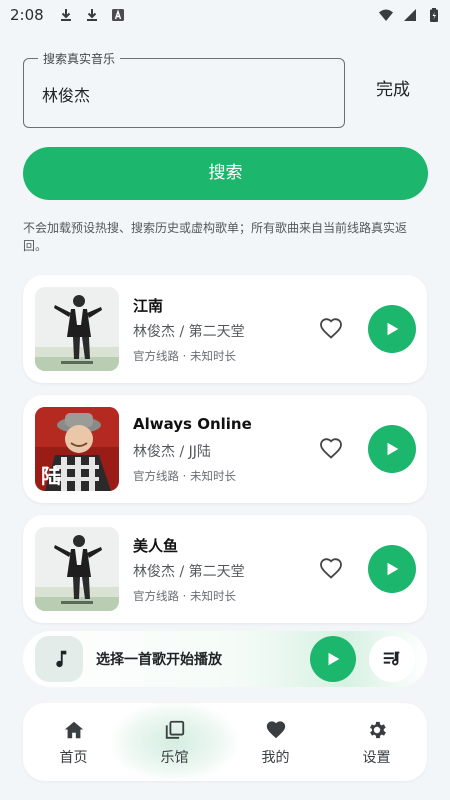  I want to click on signal-icon, so click(410, 15).